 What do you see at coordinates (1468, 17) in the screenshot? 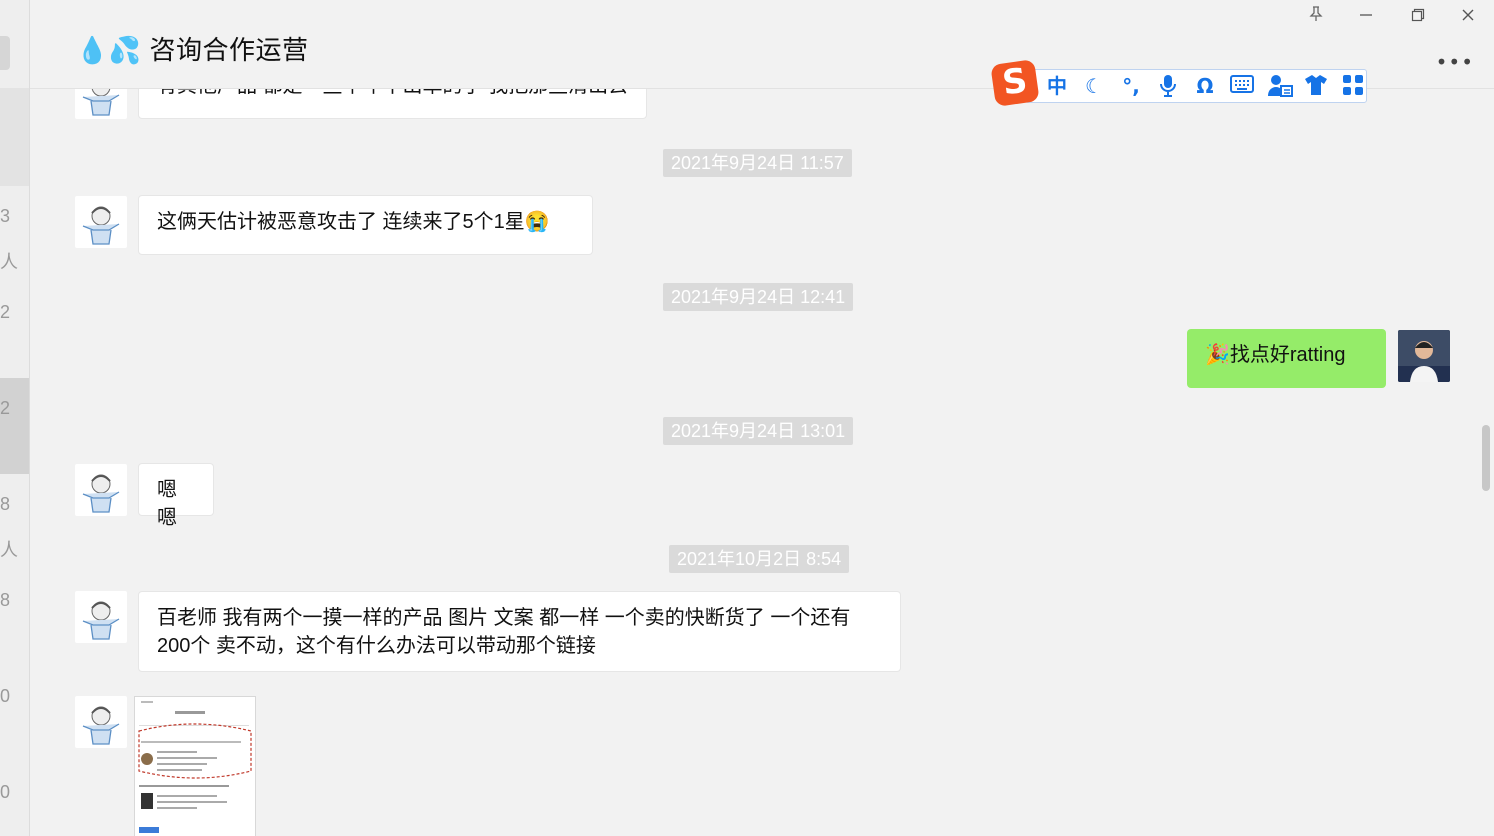
I see `close-icon` at bounding box center [1468, 17].